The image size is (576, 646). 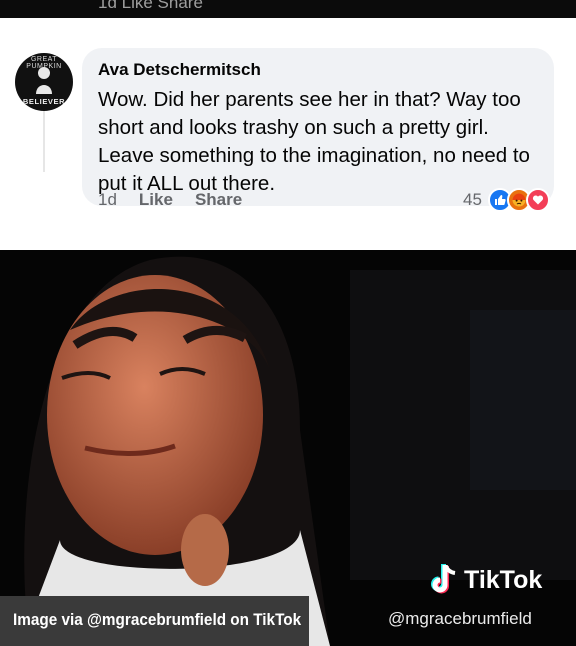 I want to click on pumpkin-silhouette-icon, so click(x=44, y=80).